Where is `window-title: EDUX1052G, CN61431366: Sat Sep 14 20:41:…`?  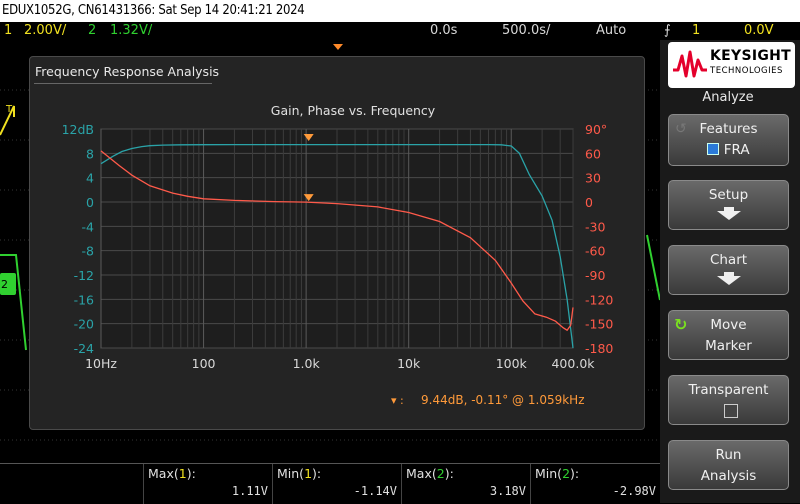 window-title: EDUX1052G, CN61431366: Sat Sep 14 20:41:… is located at coordinates (400, 11).